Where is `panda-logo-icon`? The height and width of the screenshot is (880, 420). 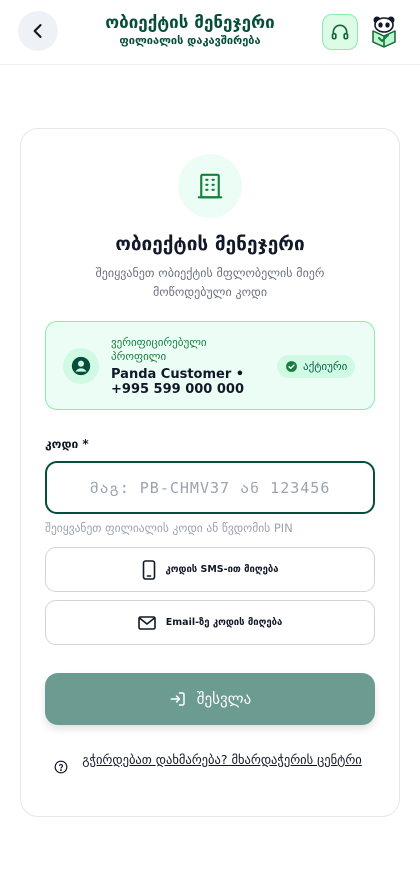 panda-logo-icon is located at coordinates (384, 32).